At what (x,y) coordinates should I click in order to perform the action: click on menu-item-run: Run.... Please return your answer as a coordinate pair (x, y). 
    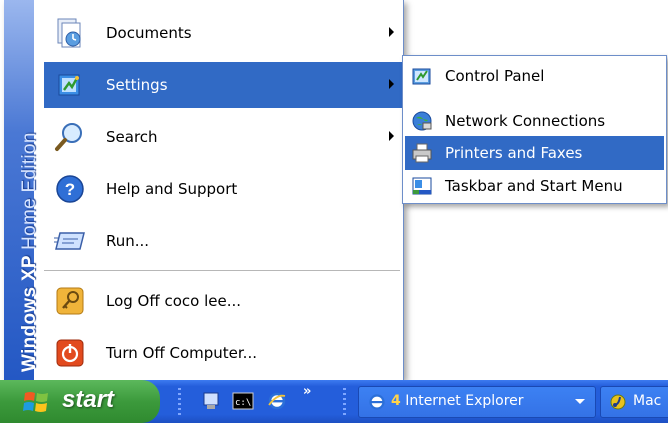
    Looking at the image, I should click on (223, 241).